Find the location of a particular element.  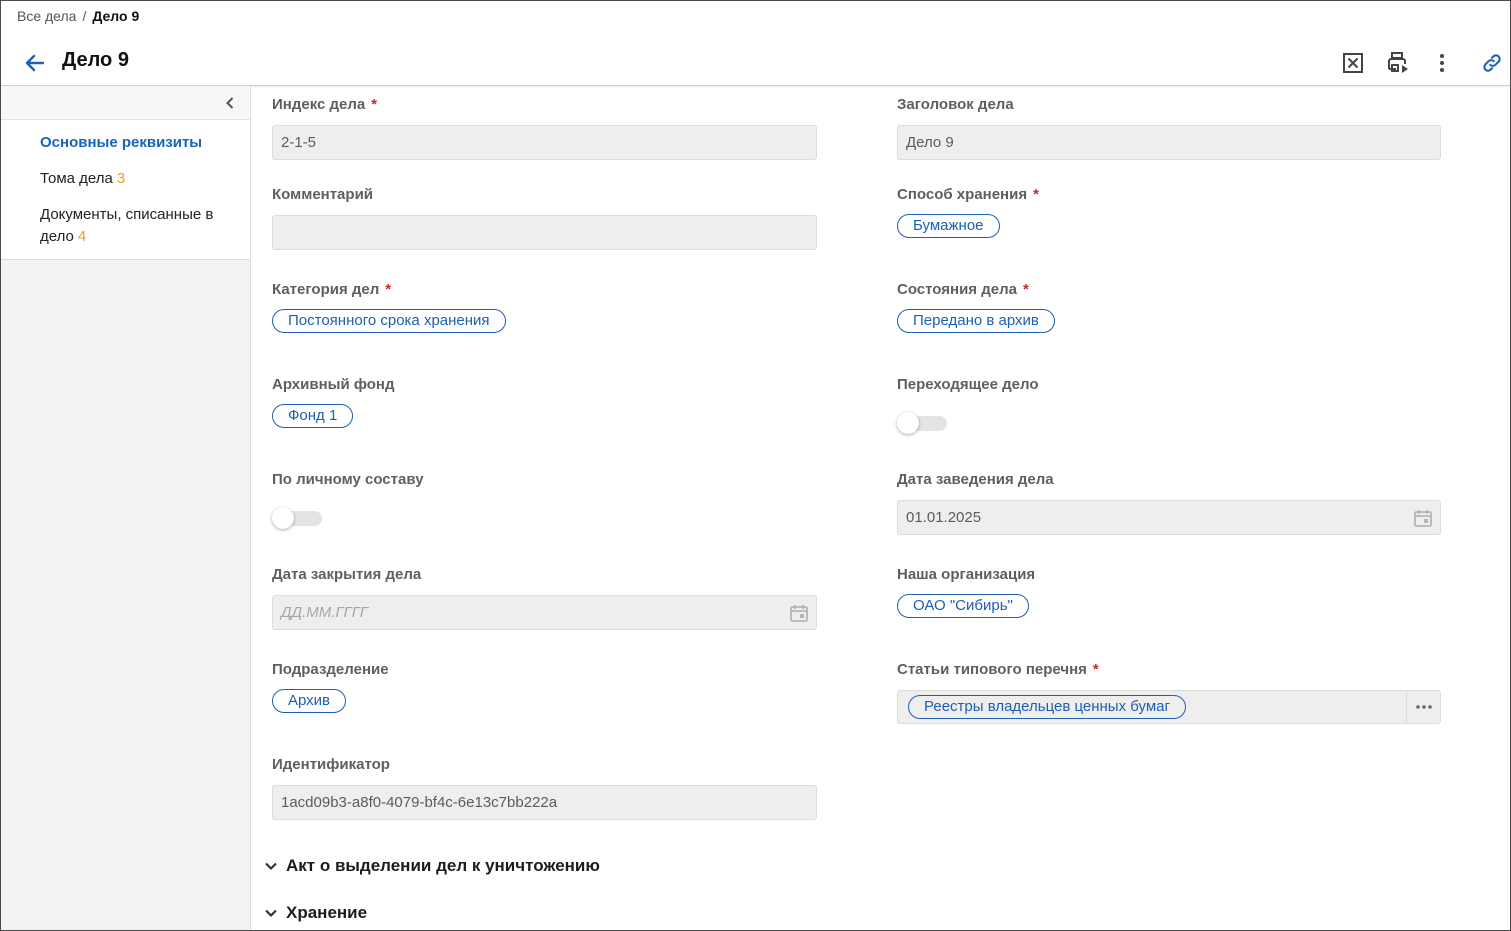

storage-method-chip: Бумажное is located at coordinates (948, 226).